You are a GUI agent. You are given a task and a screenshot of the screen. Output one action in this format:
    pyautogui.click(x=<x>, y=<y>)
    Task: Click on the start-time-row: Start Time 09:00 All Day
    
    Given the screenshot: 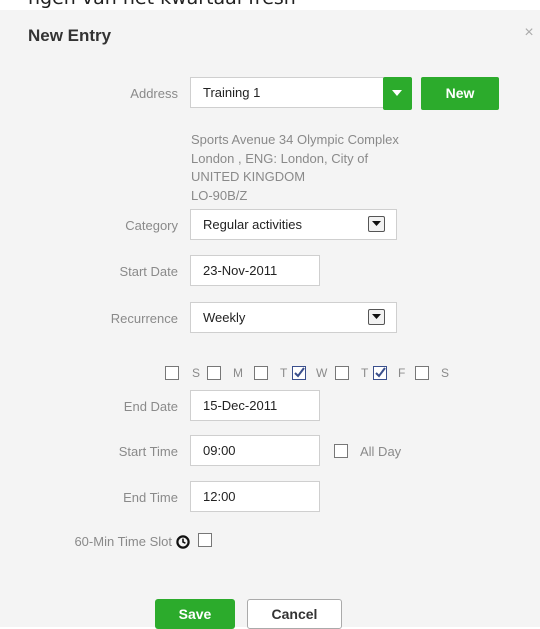 What is the action you would take?
    pyautogui.click(x=270, y=451)
    